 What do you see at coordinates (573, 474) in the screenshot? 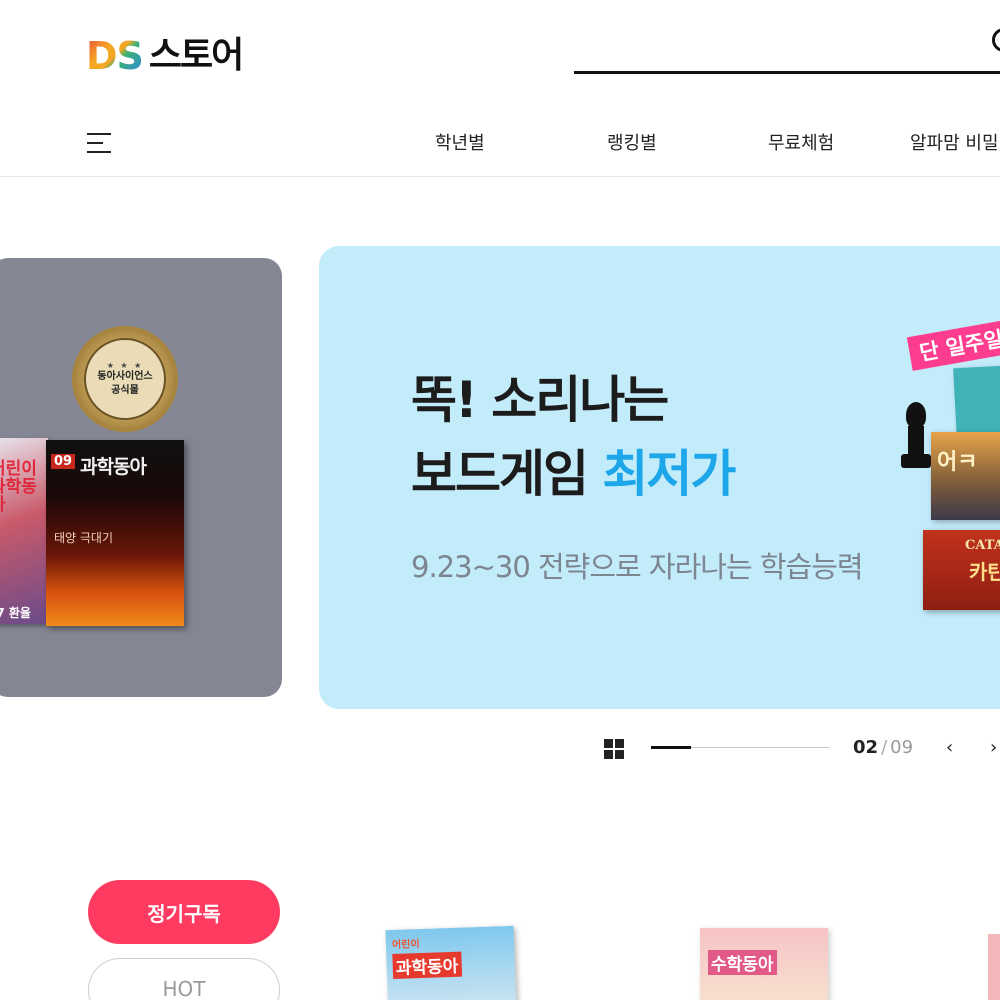
I see `banner-headline-2: 보드게임 최저가` at bounding box center [573, 474].